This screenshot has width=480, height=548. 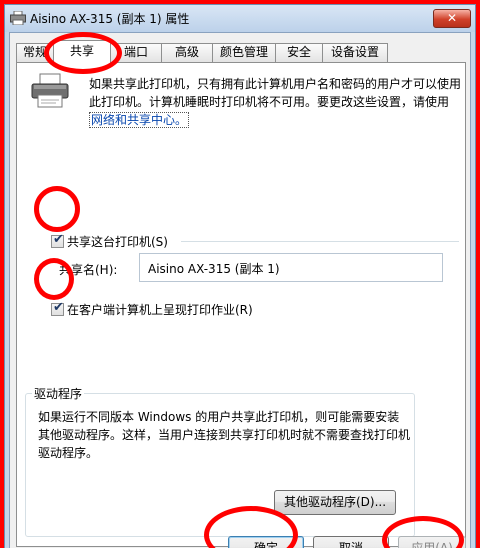 I want to click on tab-strip: 常规 共享 端口 高级 颜色管理 安全 设备设置, so click(x=245, y=52).